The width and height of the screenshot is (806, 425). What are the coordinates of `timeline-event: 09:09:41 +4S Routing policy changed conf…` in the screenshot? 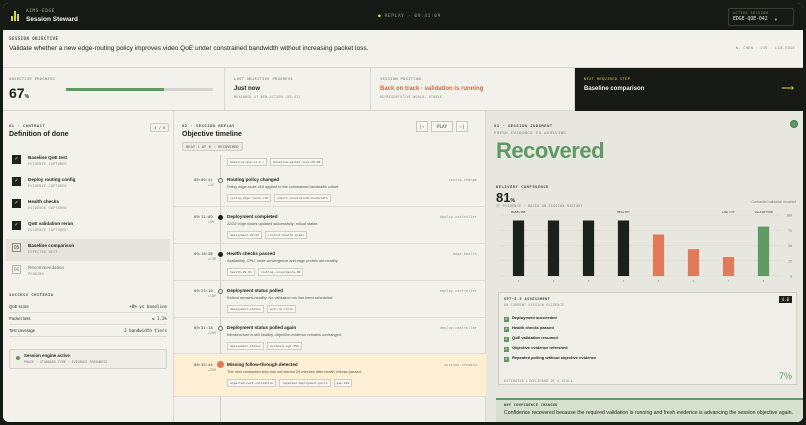 It's located at (330, 188).